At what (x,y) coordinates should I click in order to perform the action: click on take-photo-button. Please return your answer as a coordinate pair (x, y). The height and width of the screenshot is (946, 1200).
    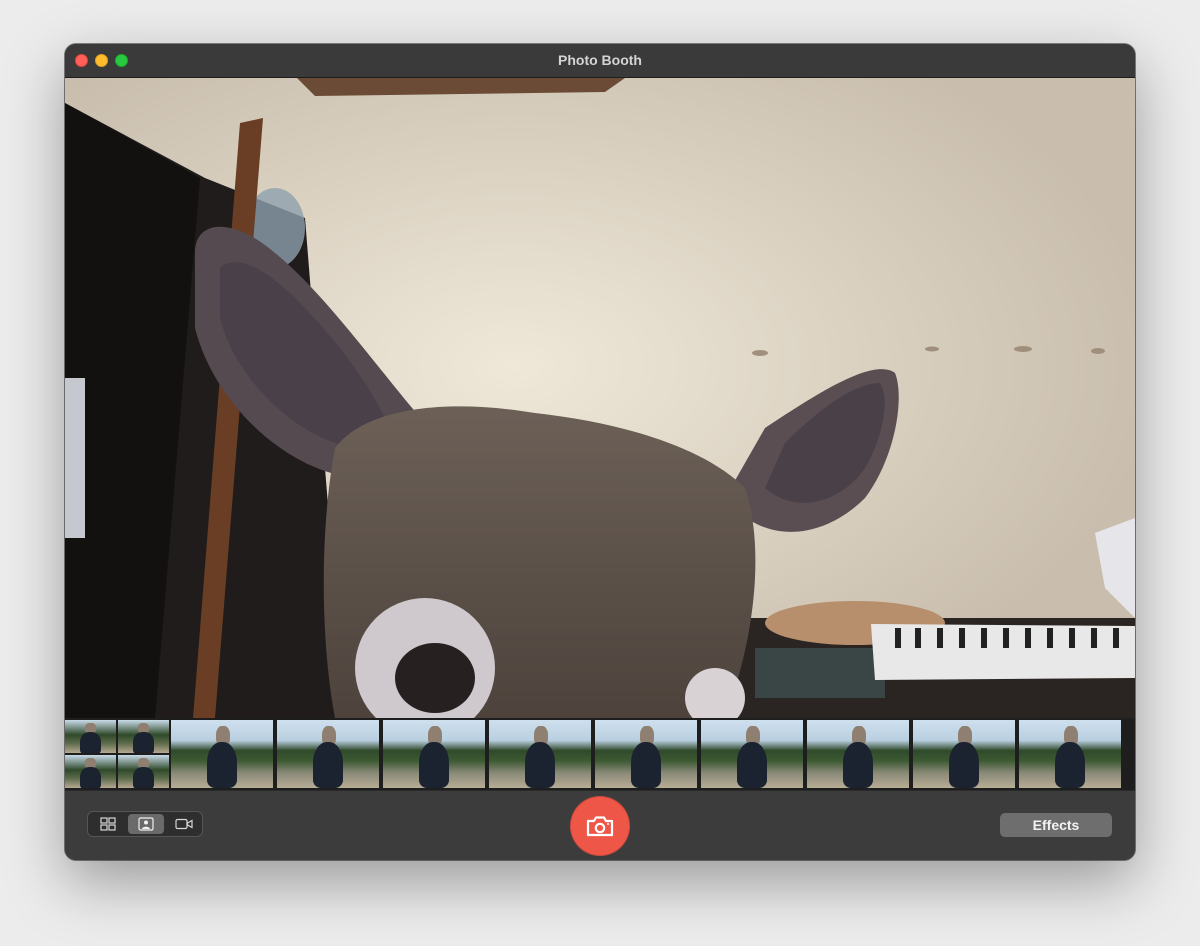
    Looking at the image, I should click on (600, 826).